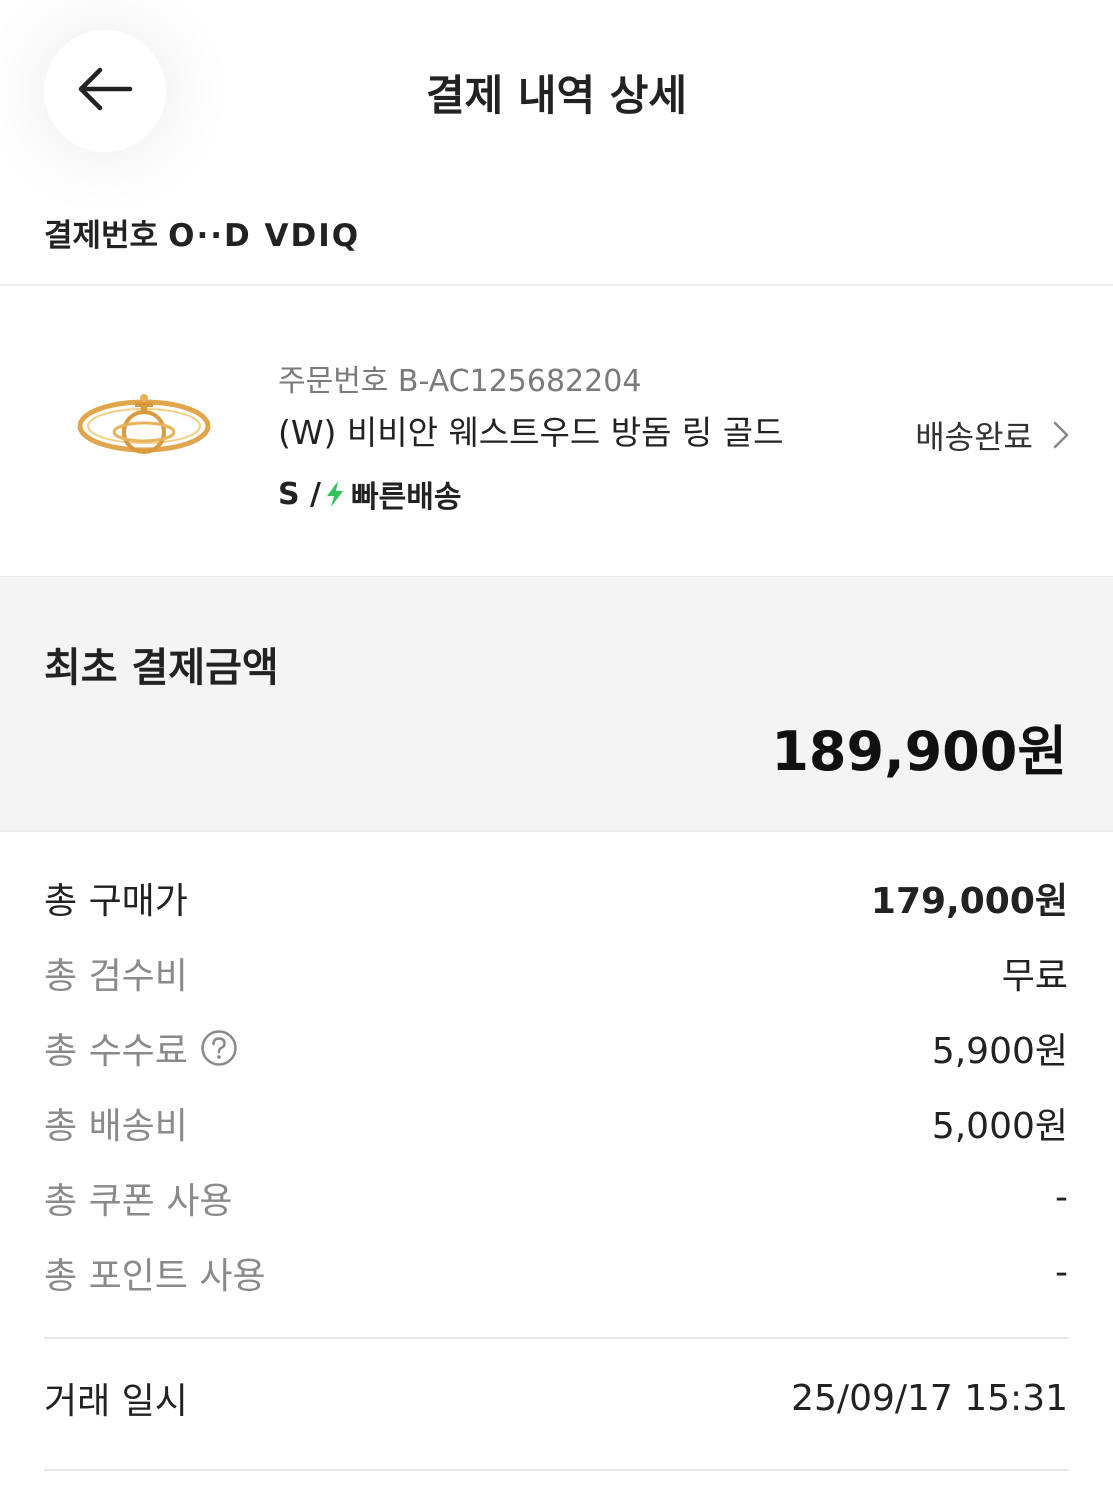 Image resolution: width=1113 pixels, height=1500 pixels. Describe the element at coordinates (116, 976) in the screenshot. I see `detail-label: 총 검수비` at that location.